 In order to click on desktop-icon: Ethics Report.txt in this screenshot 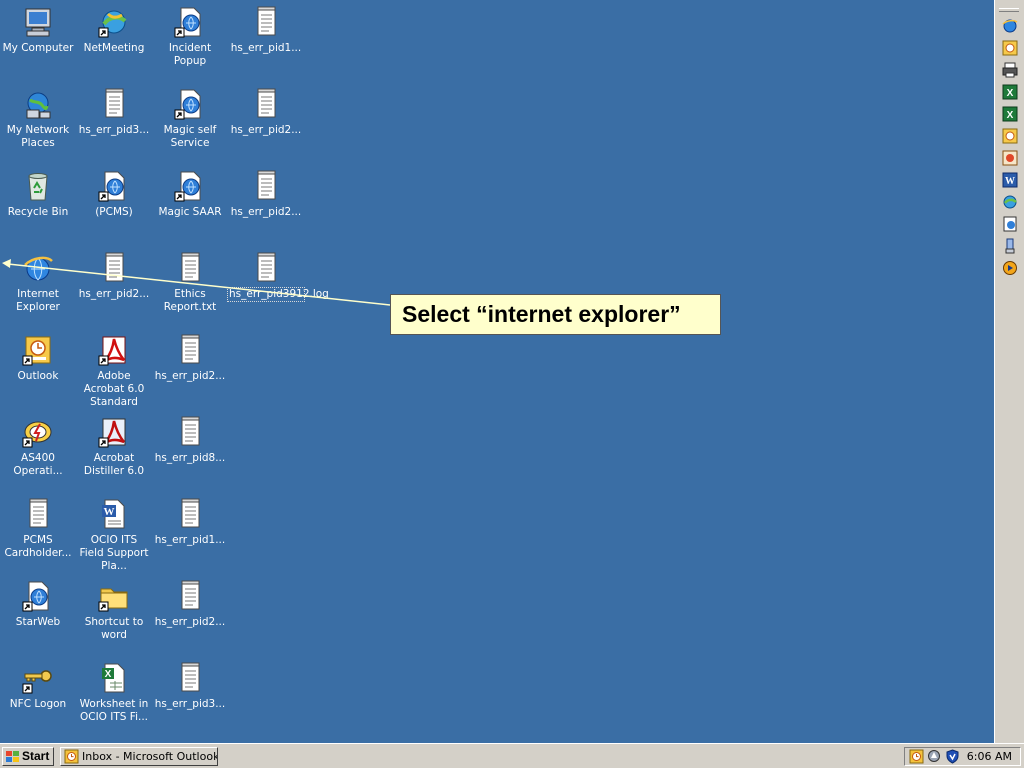, I will do `click(190, 282)`.